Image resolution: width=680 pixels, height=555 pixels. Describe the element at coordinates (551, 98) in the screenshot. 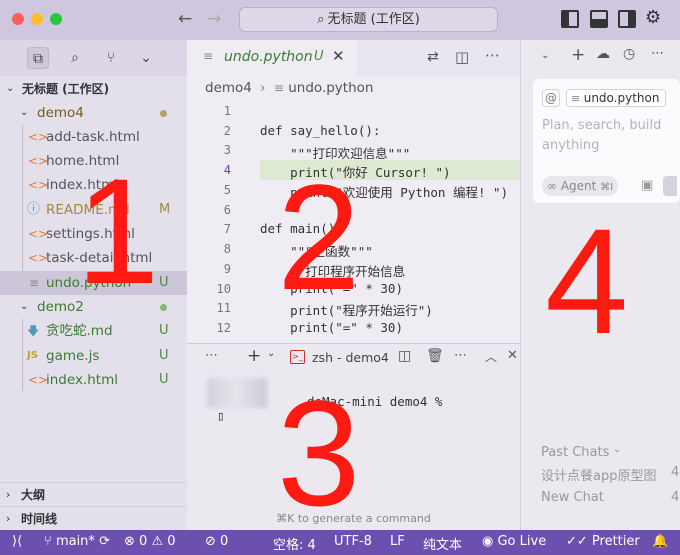

I see `mention-icon: @` at that location.